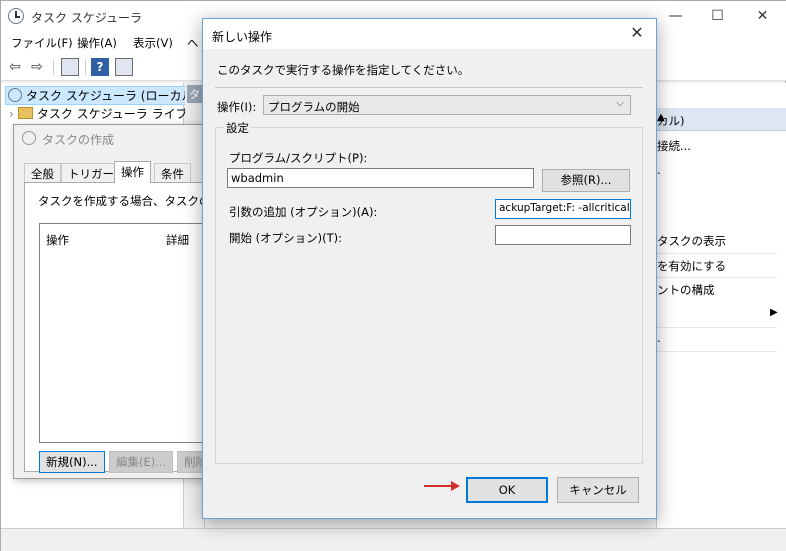 Image resolution: width=786 pixels, height=551 pixels. Describe the element at coordinates (717, 16) in the screenshot. I see `maximize-button: ☐` at that location.